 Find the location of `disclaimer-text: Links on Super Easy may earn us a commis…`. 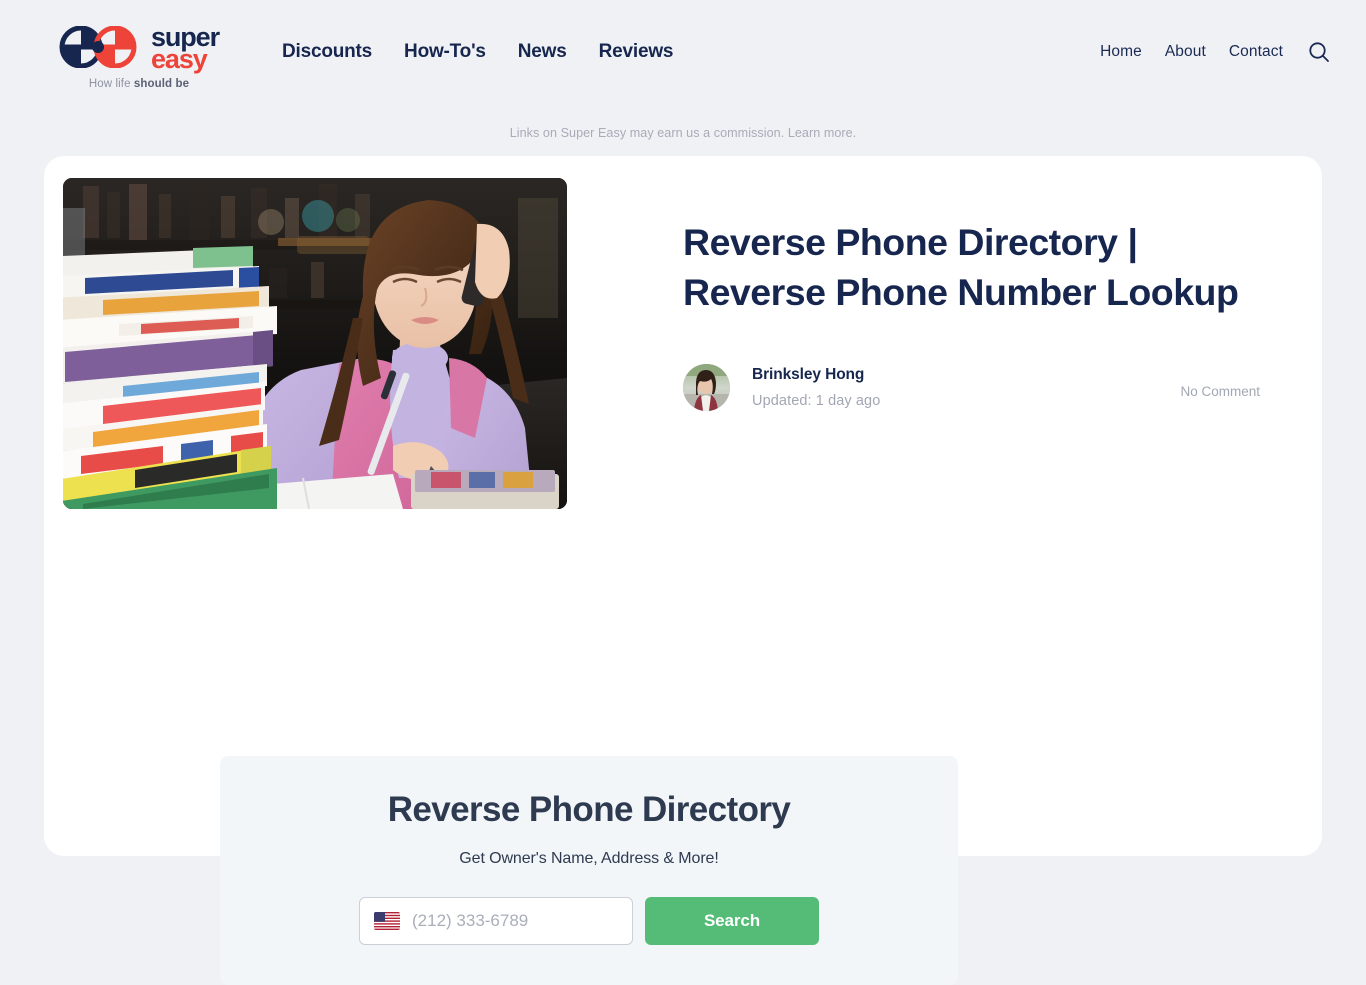

disclaimer-text: Links on Super Easy may earn us a commis… is located at coordinates (647, 133).